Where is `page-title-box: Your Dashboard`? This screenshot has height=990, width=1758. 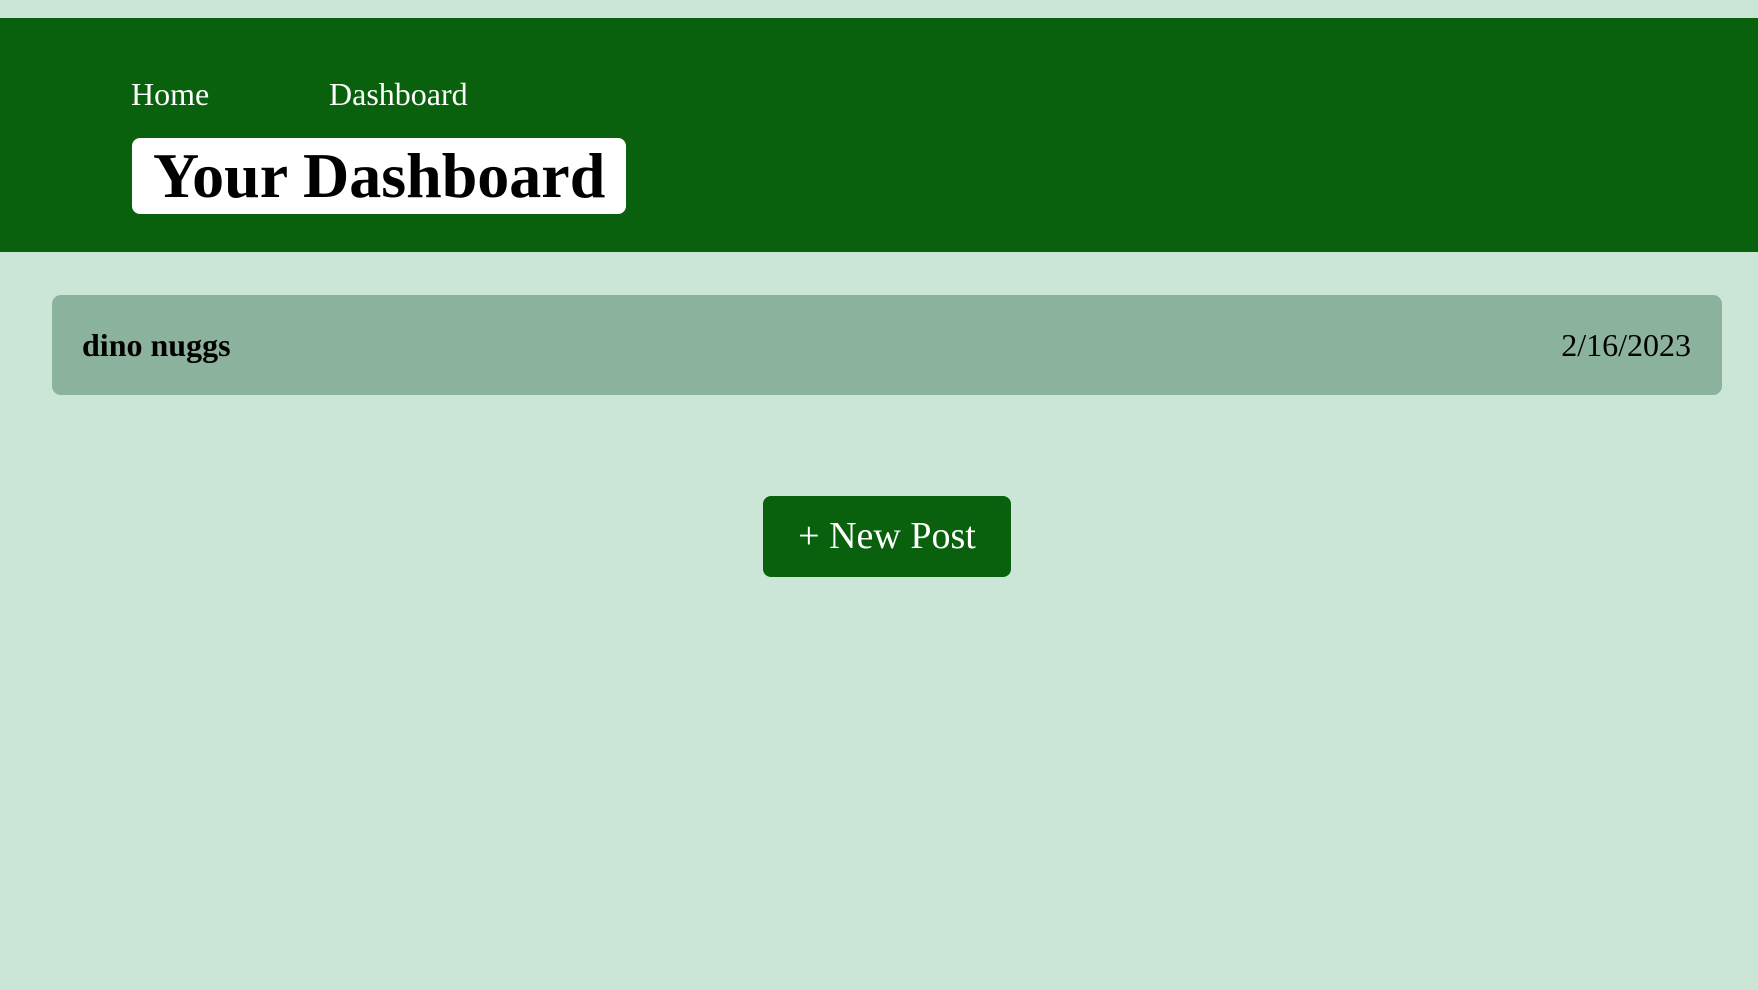
page-title-box: Your Dashboard is located at coordinates (379, 176).